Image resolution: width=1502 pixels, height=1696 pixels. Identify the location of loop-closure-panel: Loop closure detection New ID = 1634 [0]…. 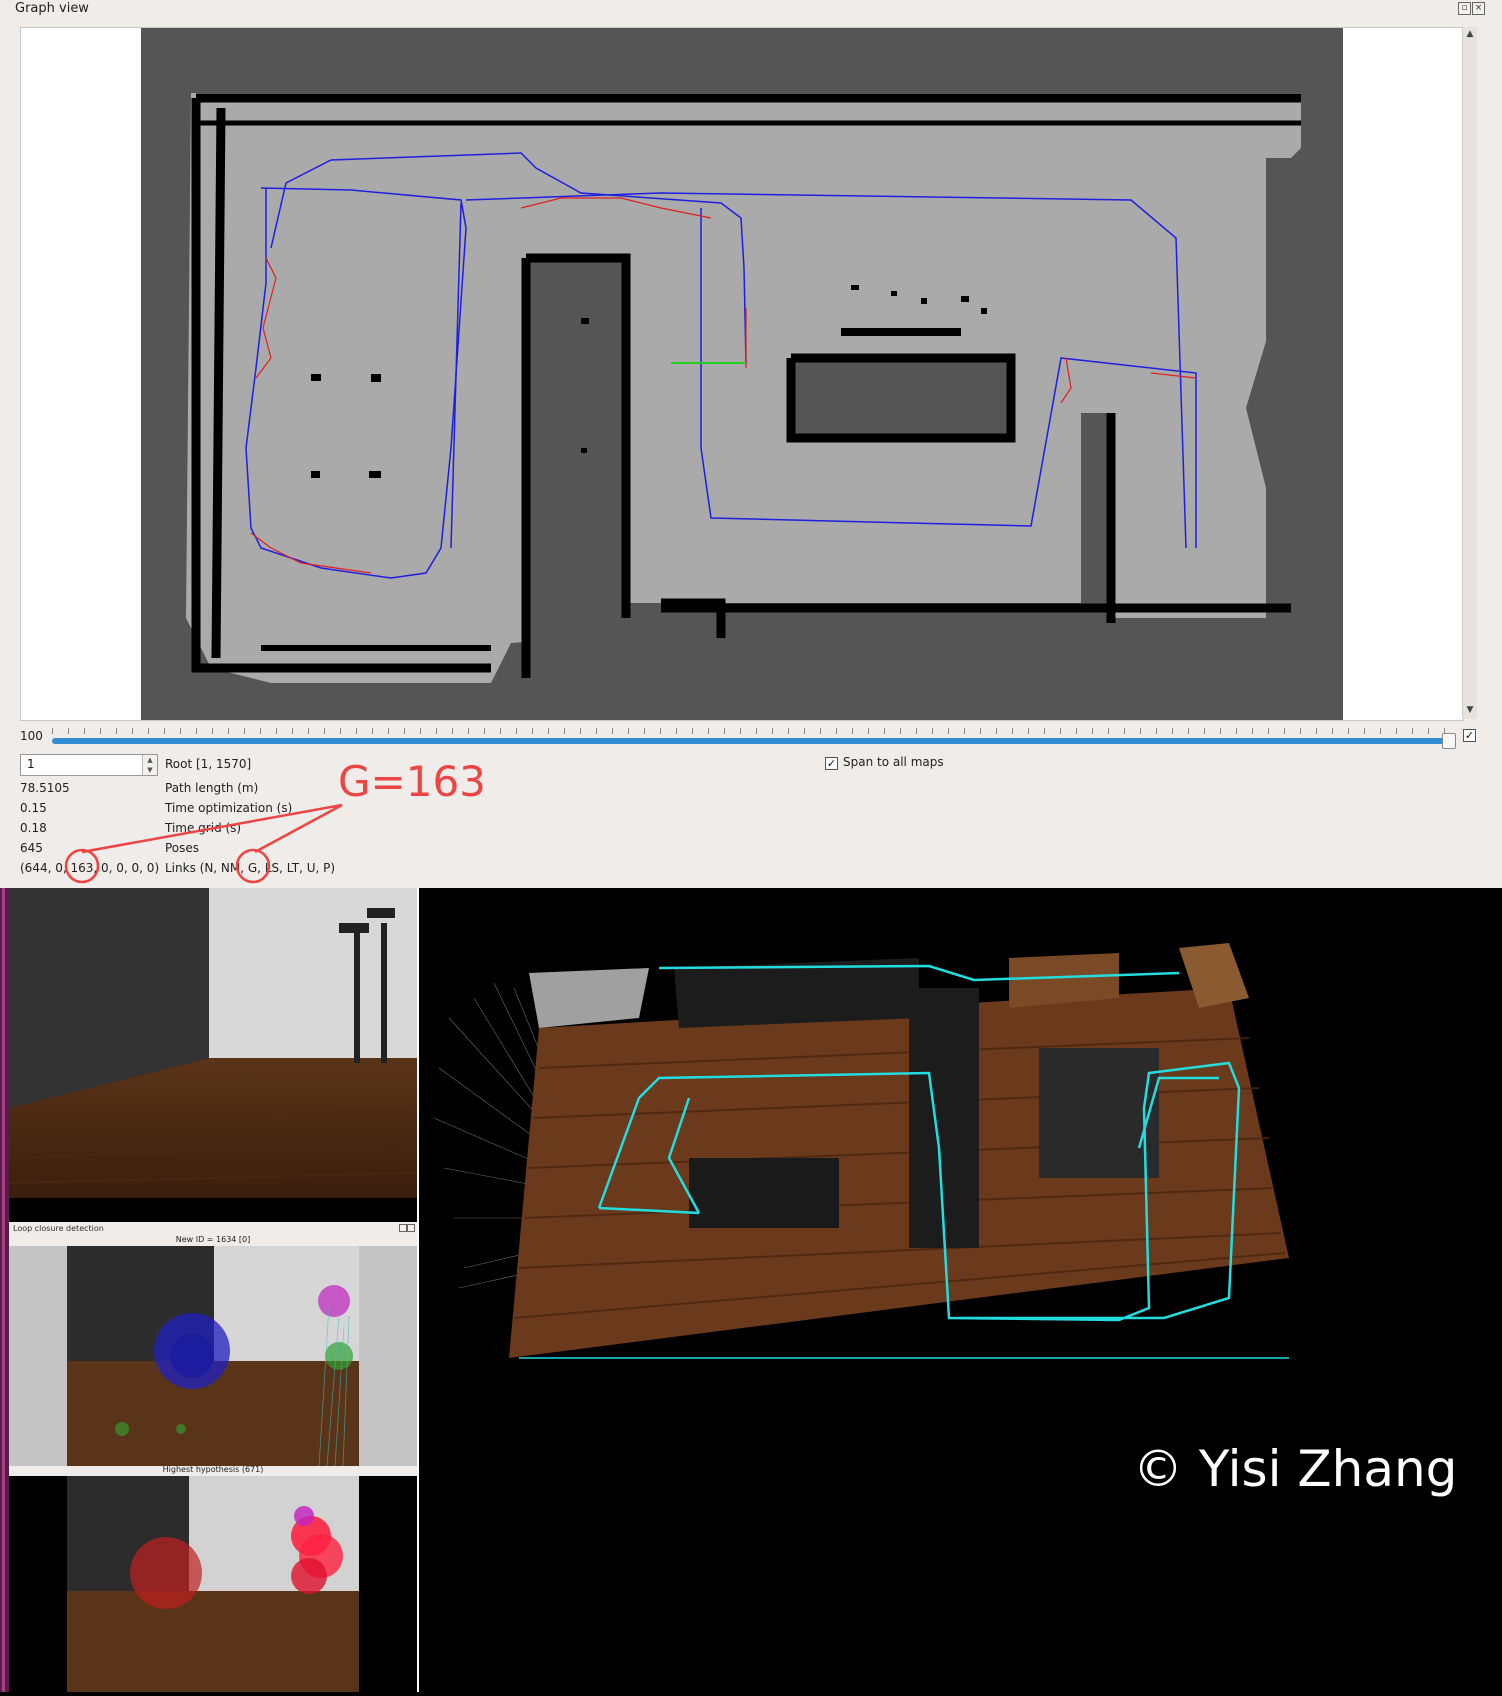
(213, 1457).